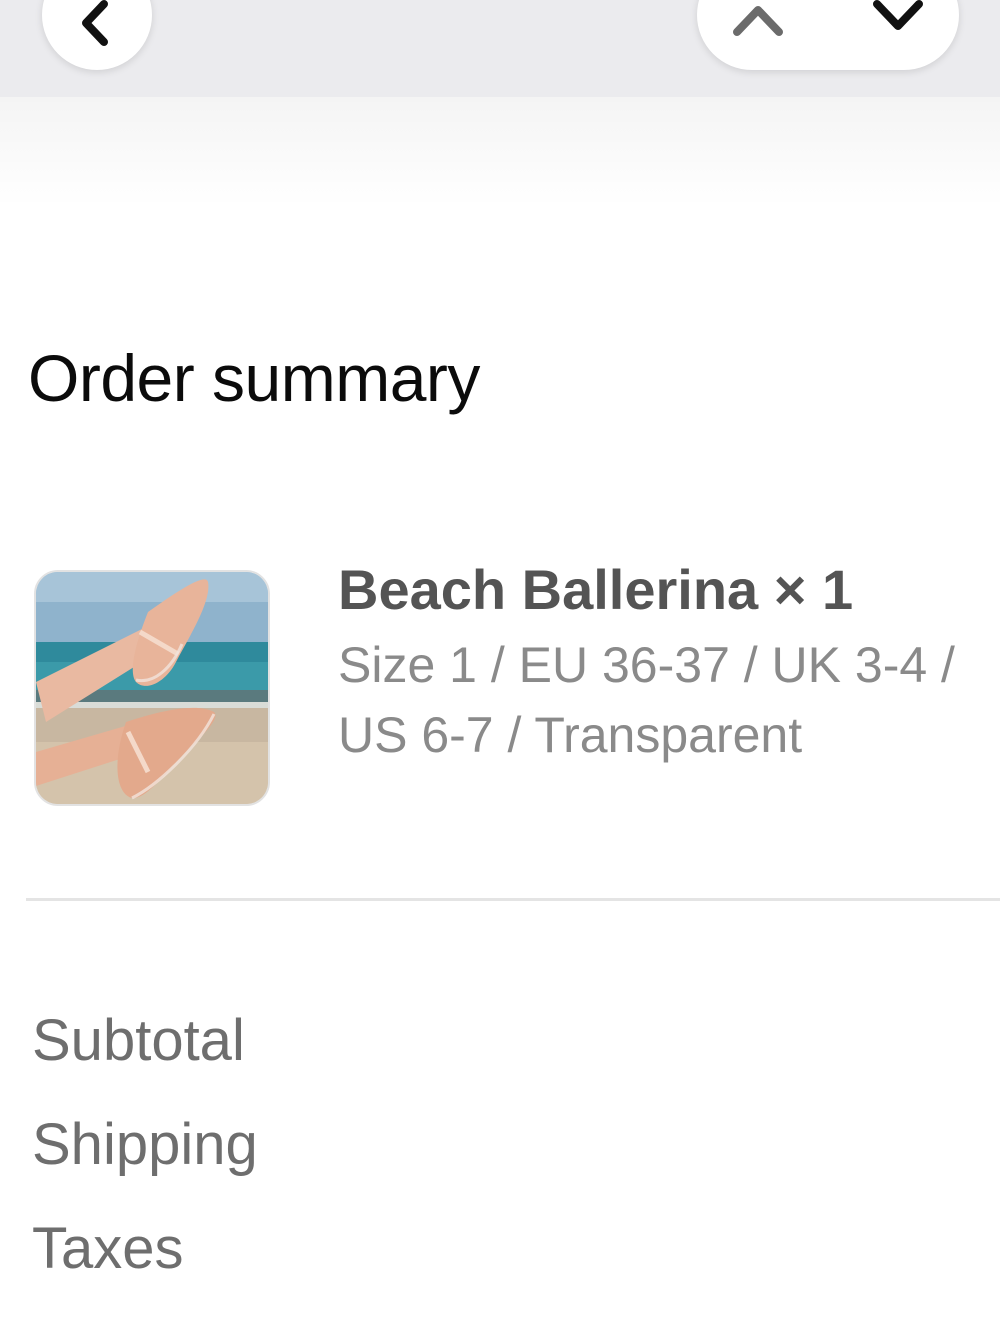  What do you see at coordinates (758, 21) in the screenshot?
I see `chevron-up-icon` at bounding box center [758, 21].